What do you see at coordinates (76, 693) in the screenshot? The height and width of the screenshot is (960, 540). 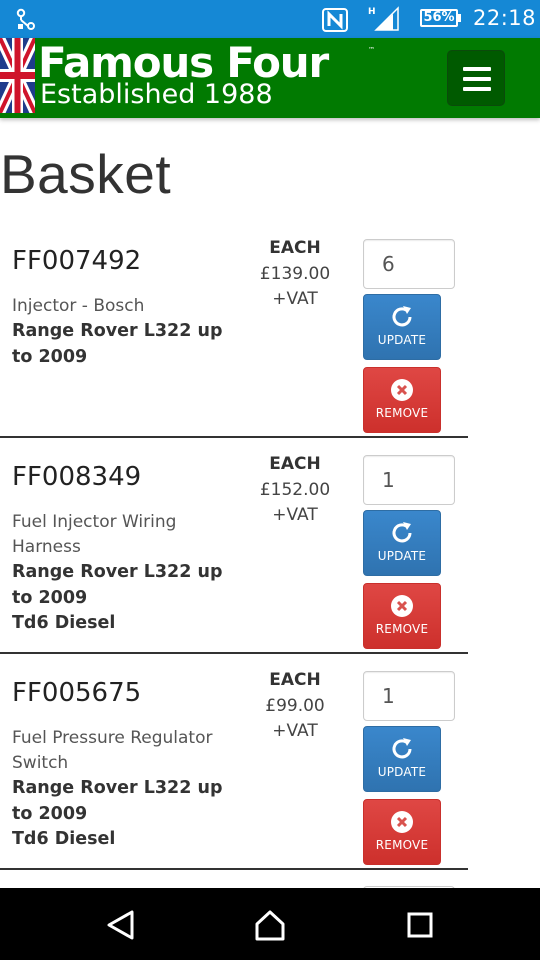 I see `item-code: FF005675` at bounding box center [76, 693].